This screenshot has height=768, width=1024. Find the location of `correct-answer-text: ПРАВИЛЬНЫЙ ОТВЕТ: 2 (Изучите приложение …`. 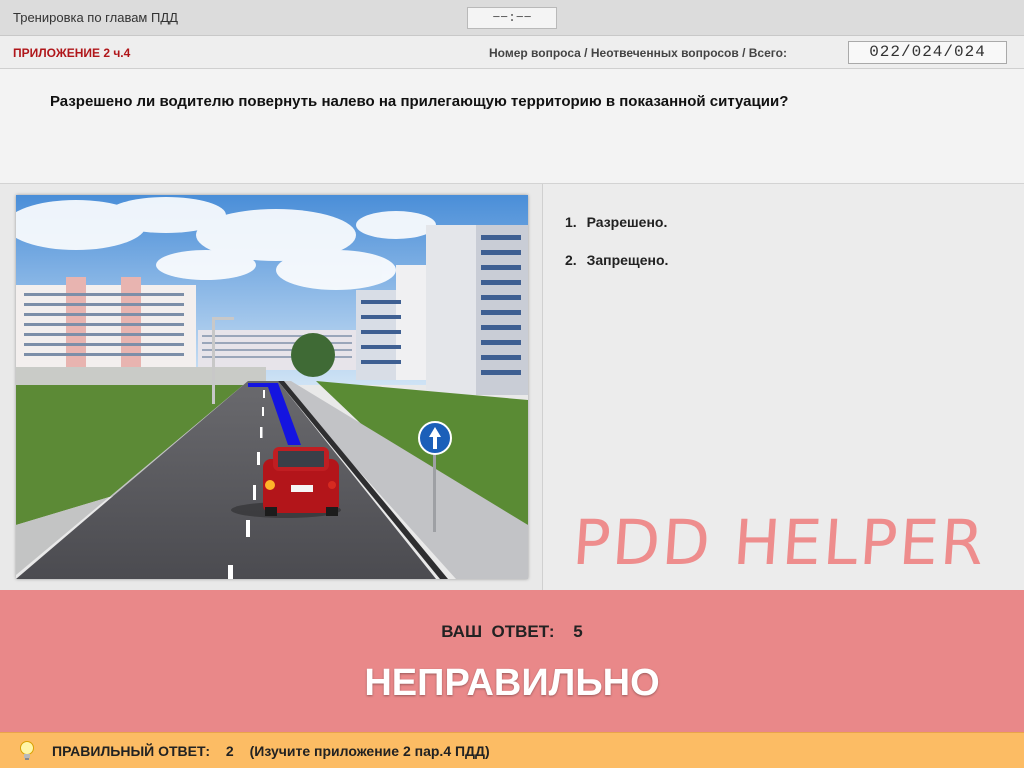

correct-answer-text: ПРАВИЛЬНЫЙ ОТВЕТ: 2 (Изучите приложение … is located at coordinates (271, 751).